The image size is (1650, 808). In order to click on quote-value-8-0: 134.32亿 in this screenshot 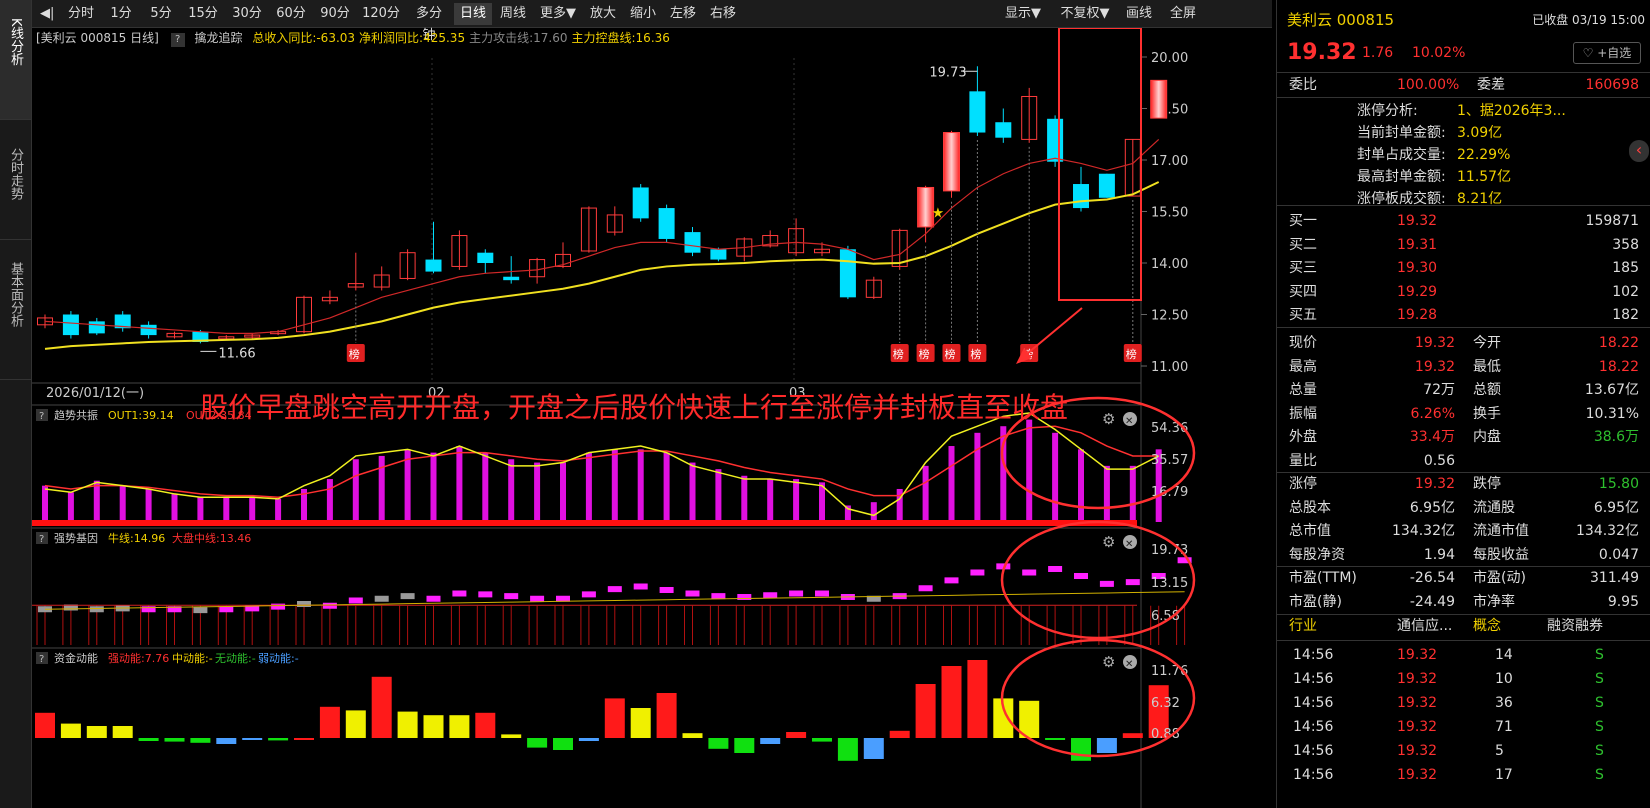, I will do `click(1423, 531)`.